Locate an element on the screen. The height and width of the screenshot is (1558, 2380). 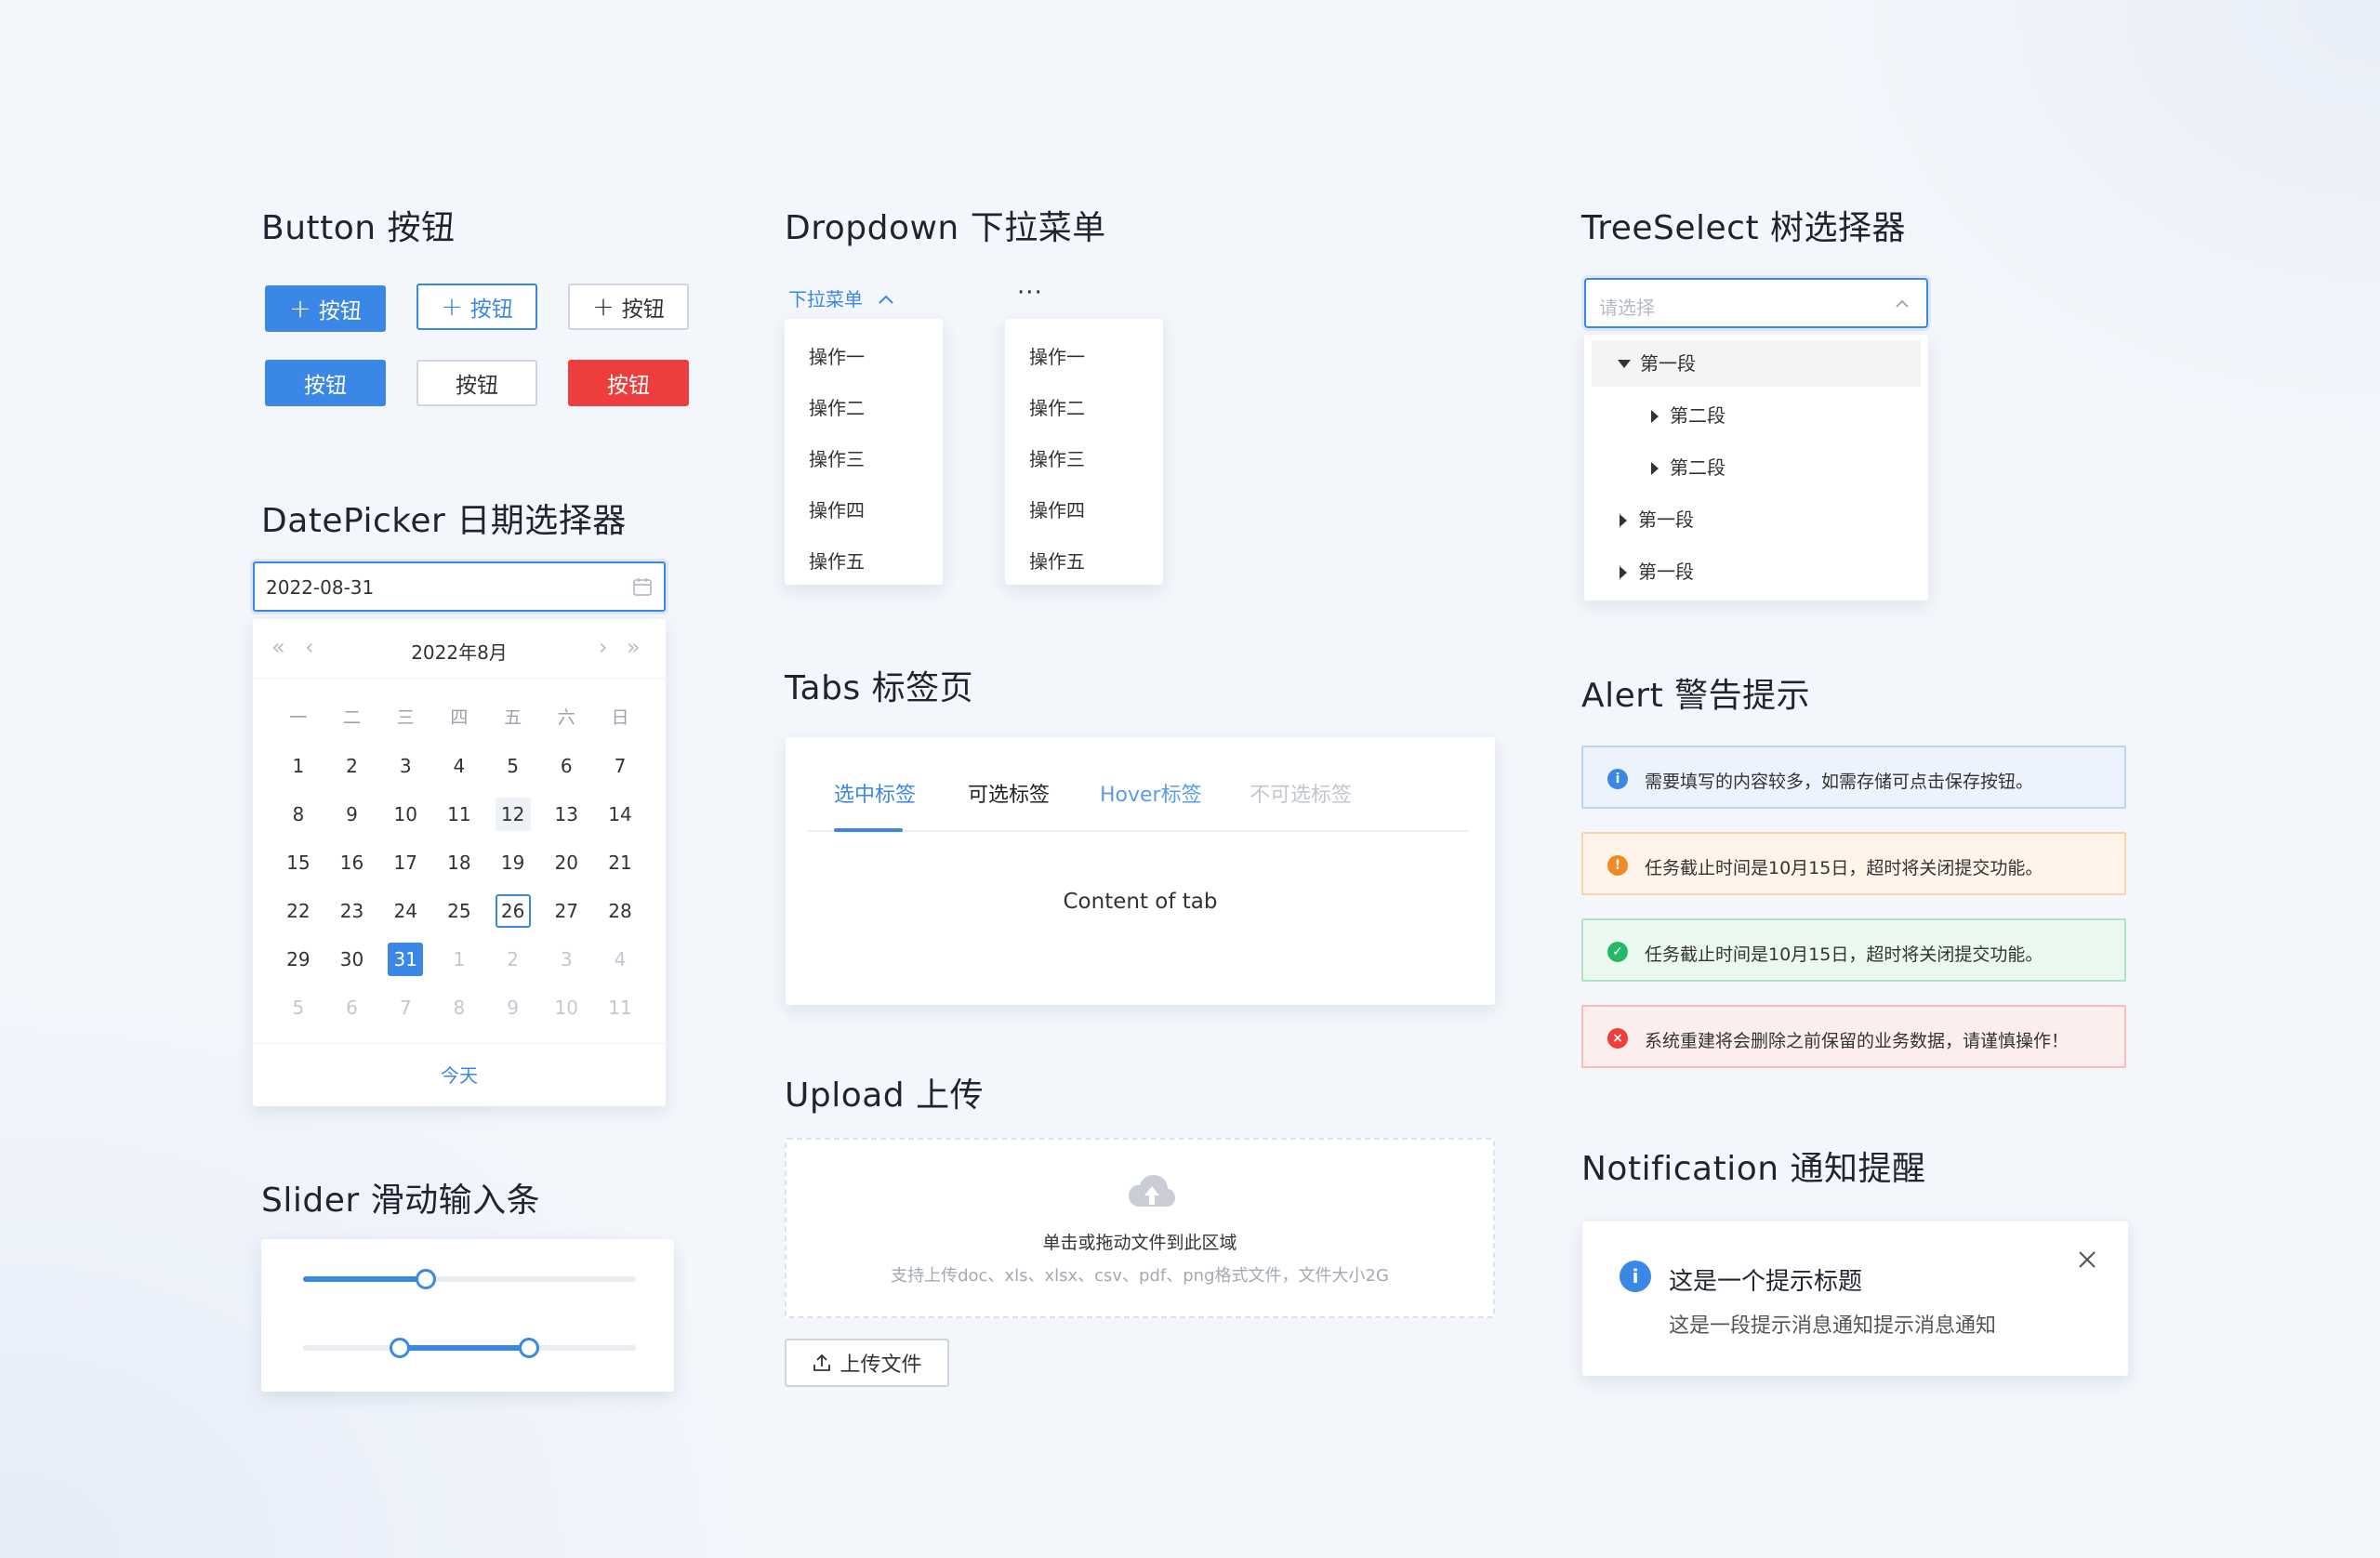
plus-icon: + is located at coordinates (603, 306).